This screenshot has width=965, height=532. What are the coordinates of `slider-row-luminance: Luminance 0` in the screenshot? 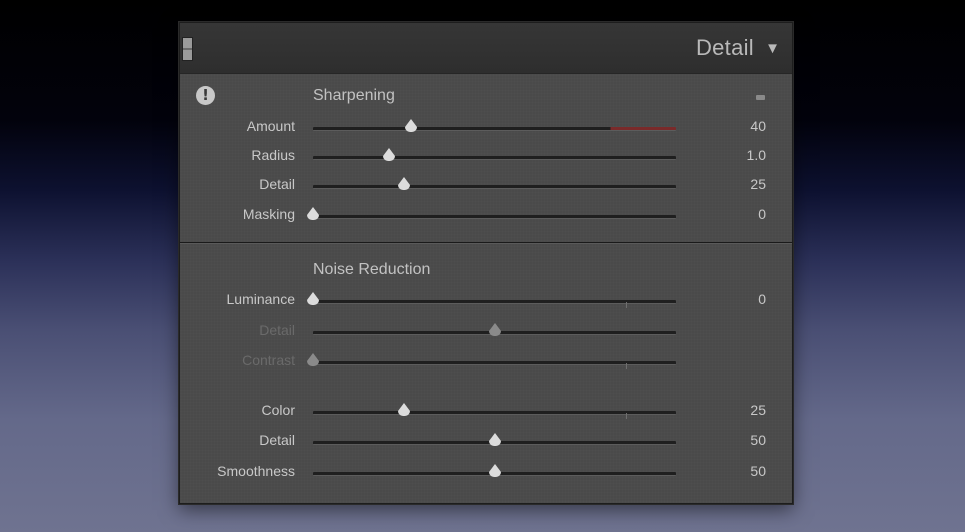 It's located at (486, 301).